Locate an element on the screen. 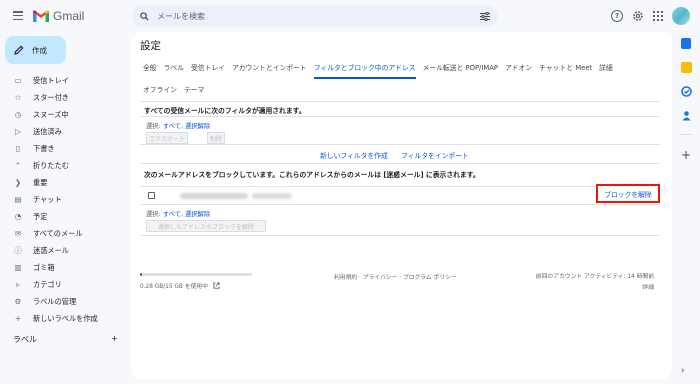  import-filter-link: フィルタをインポート is located at coordinates (435, 155).